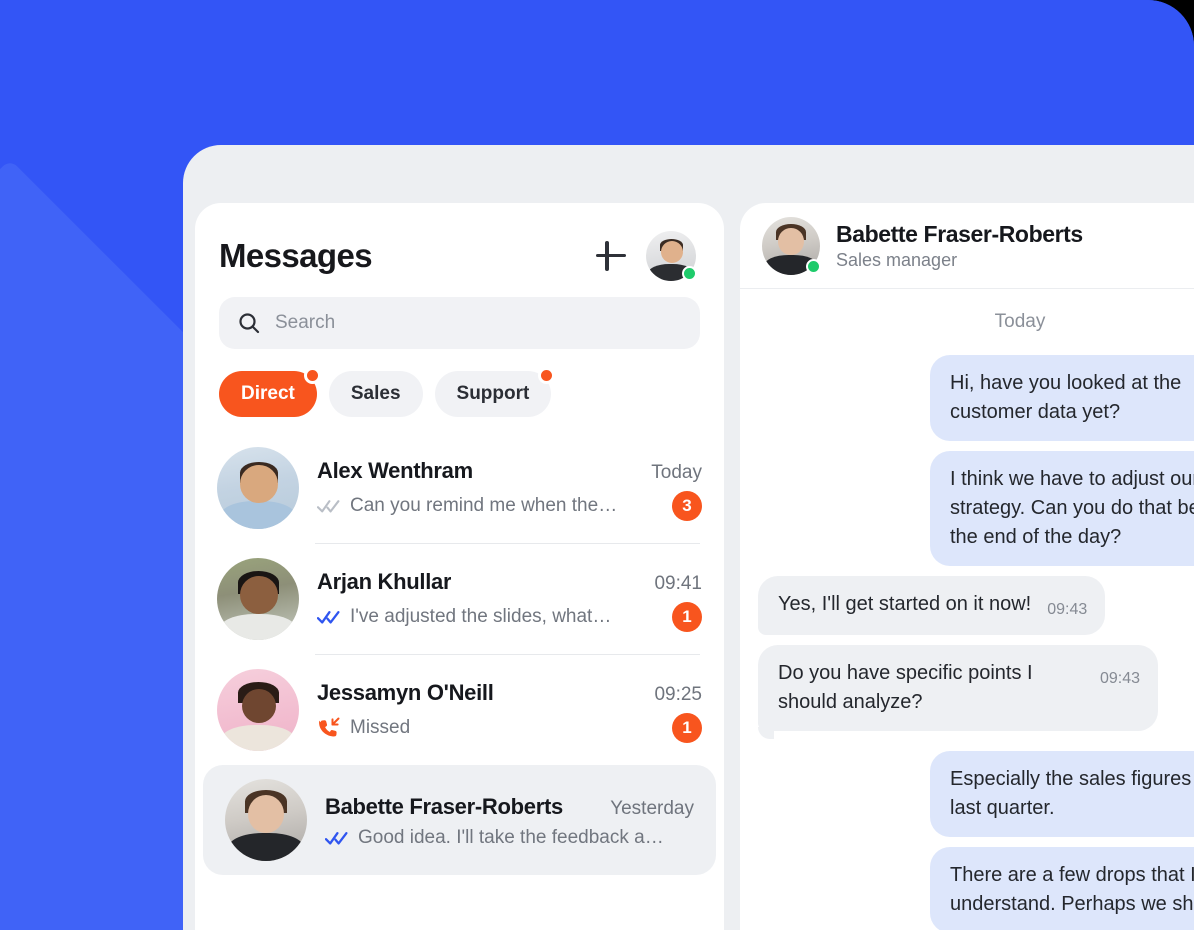 The width and height of the screenshot is (1194, 930). I want to click on conversation-name: Babette Fraser-Roberts, so click(444, 806).